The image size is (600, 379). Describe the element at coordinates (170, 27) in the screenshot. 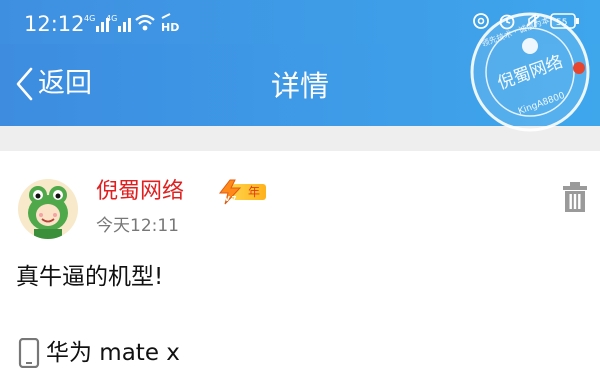

I see `svg-text: HD` at that location.